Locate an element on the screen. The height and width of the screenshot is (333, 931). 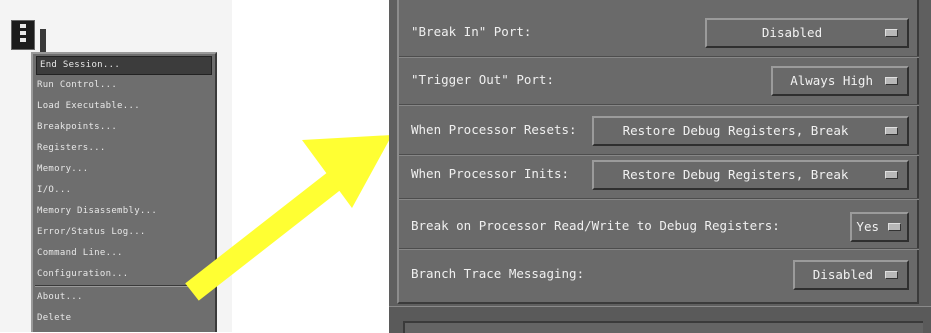
trigger-out-port-value: Always High is located at coordinates (831, 80).